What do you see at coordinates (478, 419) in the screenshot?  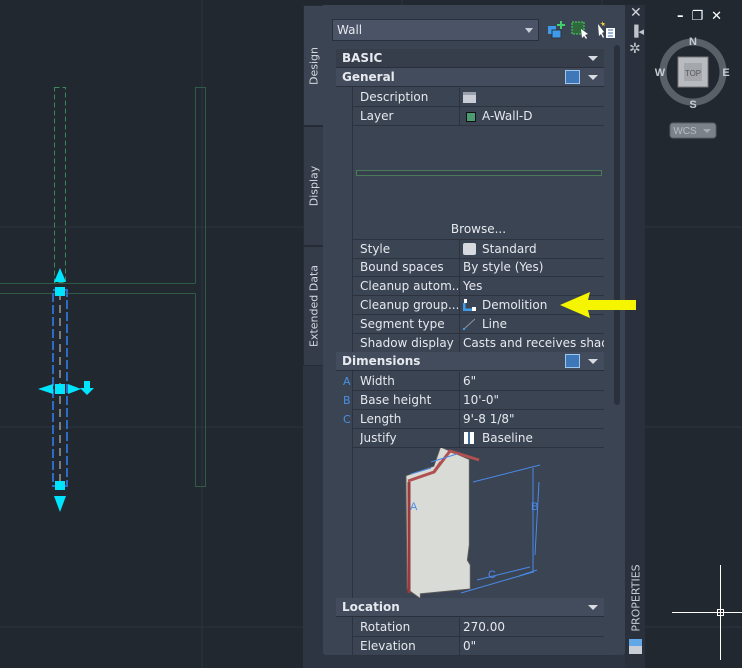 I see `property-row-length: Length 9'-8 1/8"` at bounding box center [478, 419].